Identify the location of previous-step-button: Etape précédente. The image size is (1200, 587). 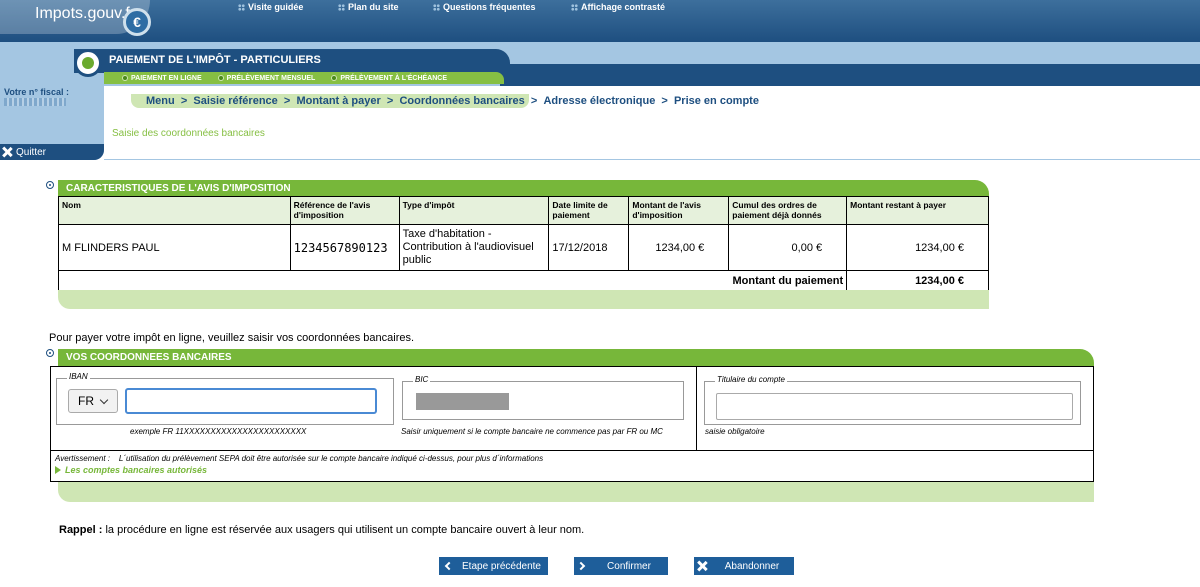
(493, 566).